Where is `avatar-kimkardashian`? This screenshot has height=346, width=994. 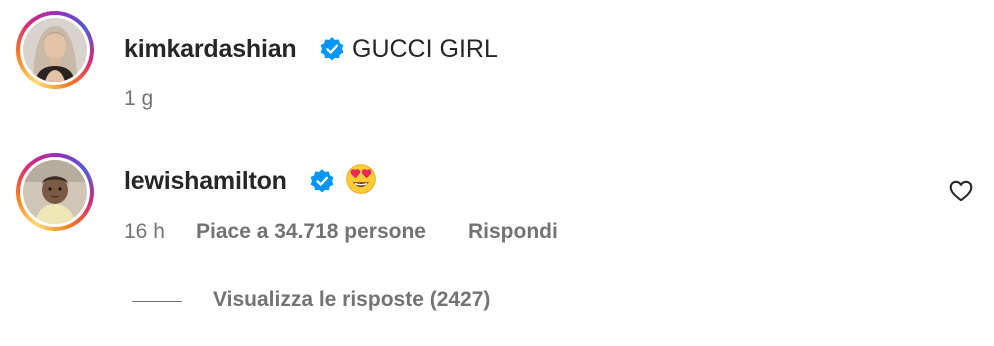
avatar-kimkardashian is located at coordinates (55, 50).